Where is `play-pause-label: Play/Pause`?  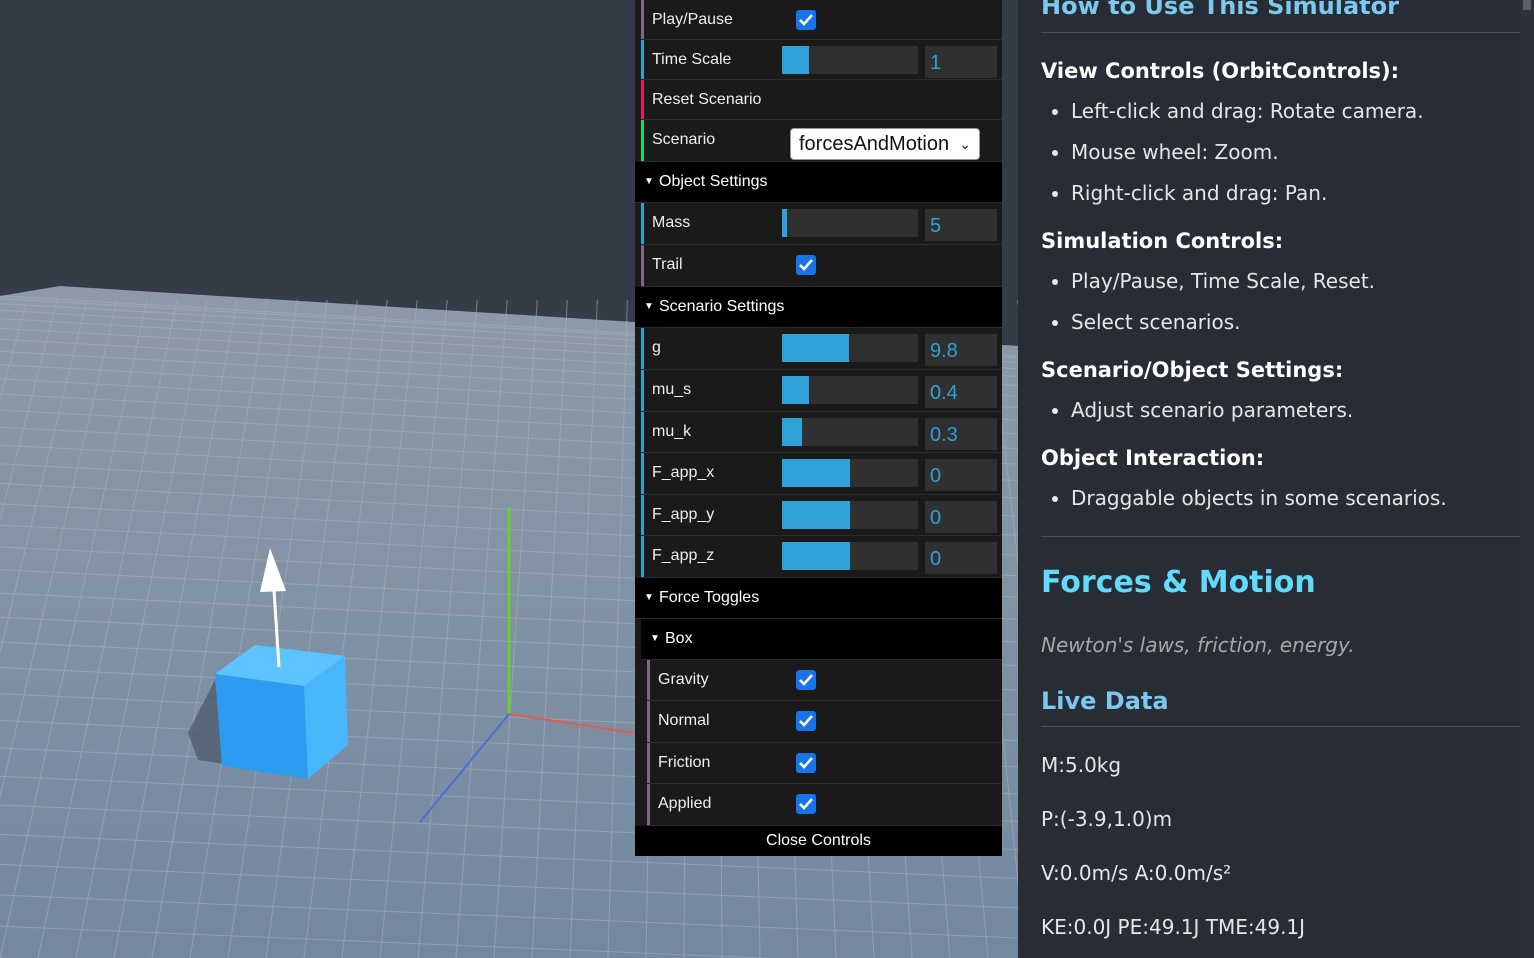 play-pause-label: Play/Pause is located at coordinates (692, 19).